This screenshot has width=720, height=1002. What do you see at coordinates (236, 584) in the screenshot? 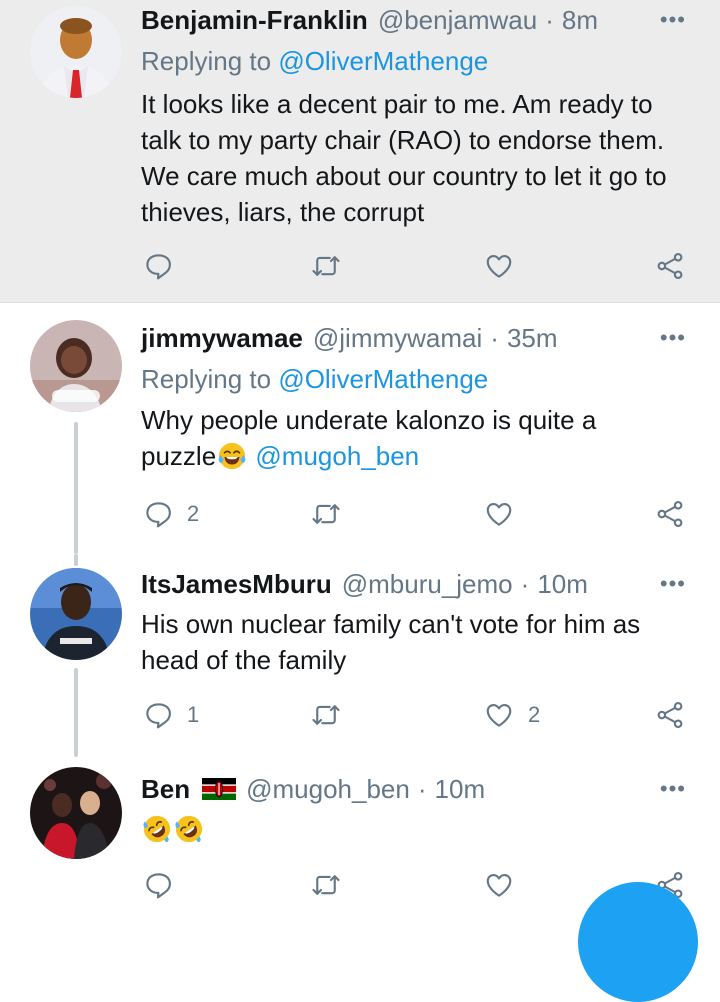
I see `display-name: ItsJamesMburu` at bounding box center [236, 584].